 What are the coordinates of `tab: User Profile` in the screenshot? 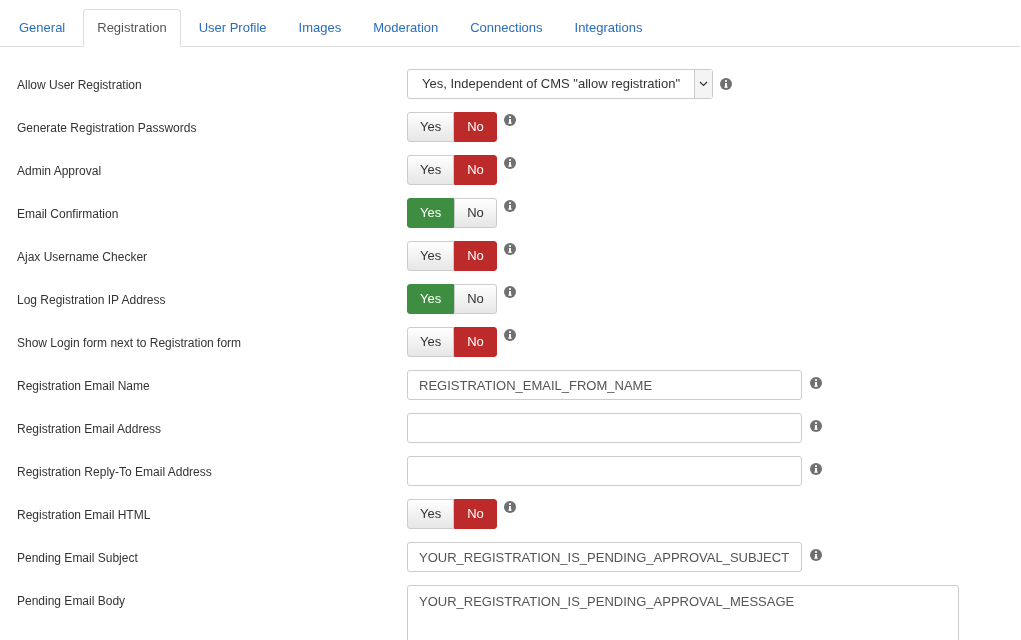 It's located at (232, 28).